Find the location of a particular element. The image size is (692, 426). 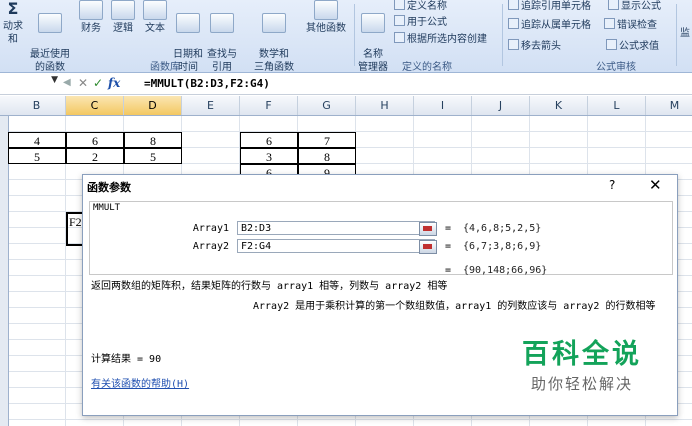

column-header-d: D is located at coordinates (153, 105).